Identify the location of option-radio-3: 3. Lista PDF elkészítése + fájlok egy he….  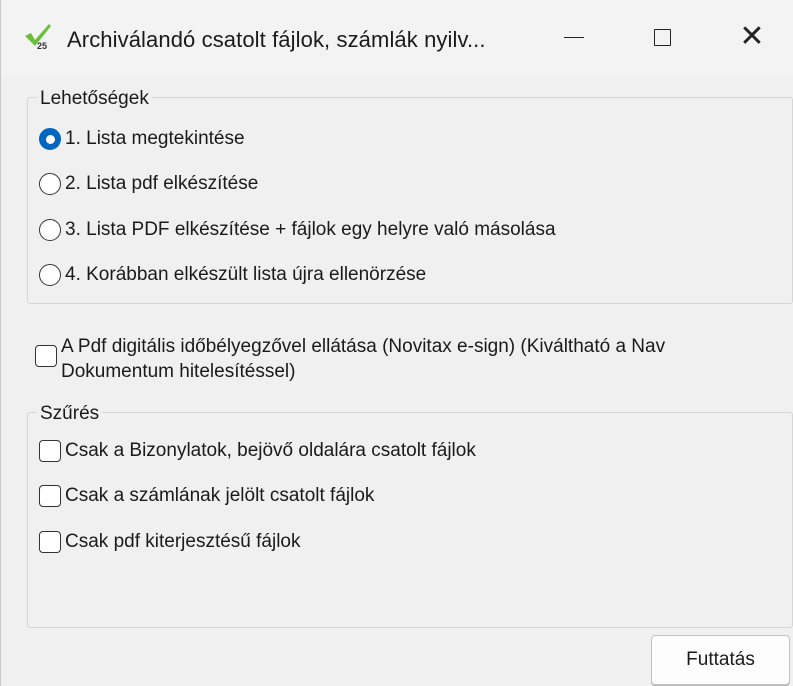
(297, 230).